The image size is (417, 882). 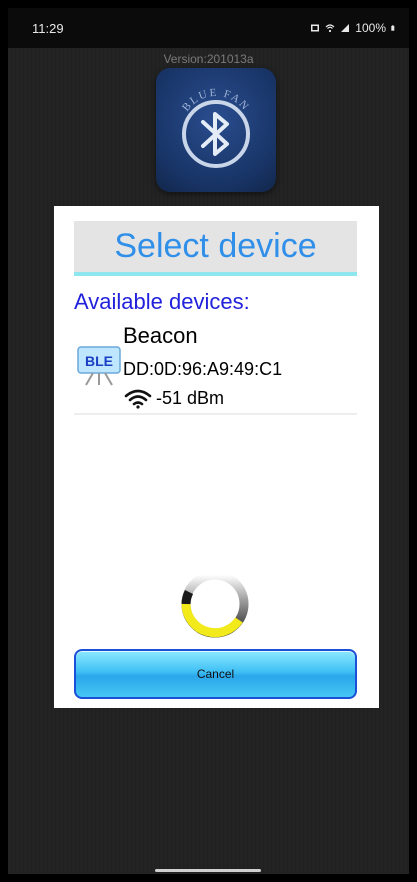 What do you see at coordinates (215, 134) in the screenshot?
I see `bluetooth-icon` at bounding box center [215, 134].